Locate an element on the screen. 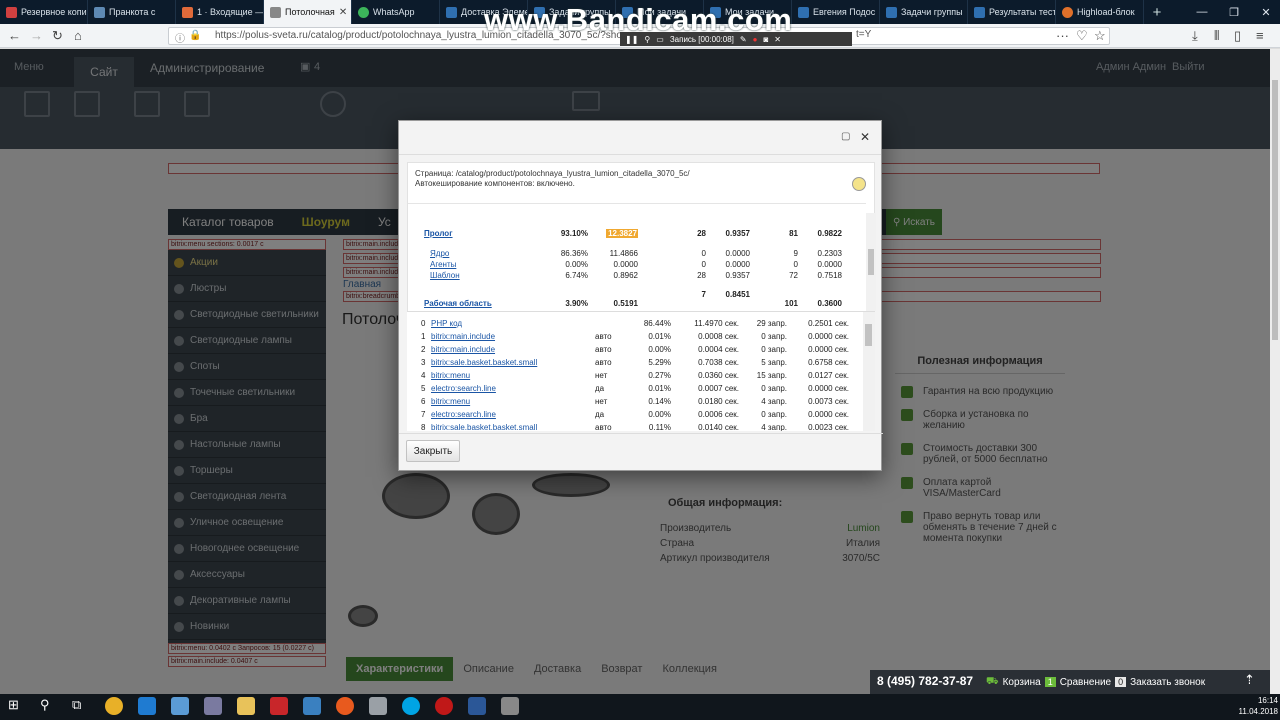  page-scrollbar-thumb is located at coordinates (1275, 210).